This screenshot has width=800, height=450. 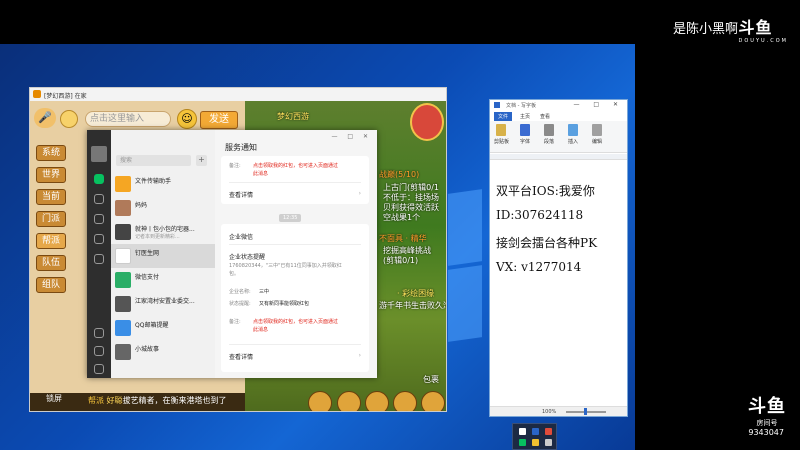 What do you see at coordinates (99, 351) in the screenshot?
I see `phone-icon` at bounding box center [99, 351].